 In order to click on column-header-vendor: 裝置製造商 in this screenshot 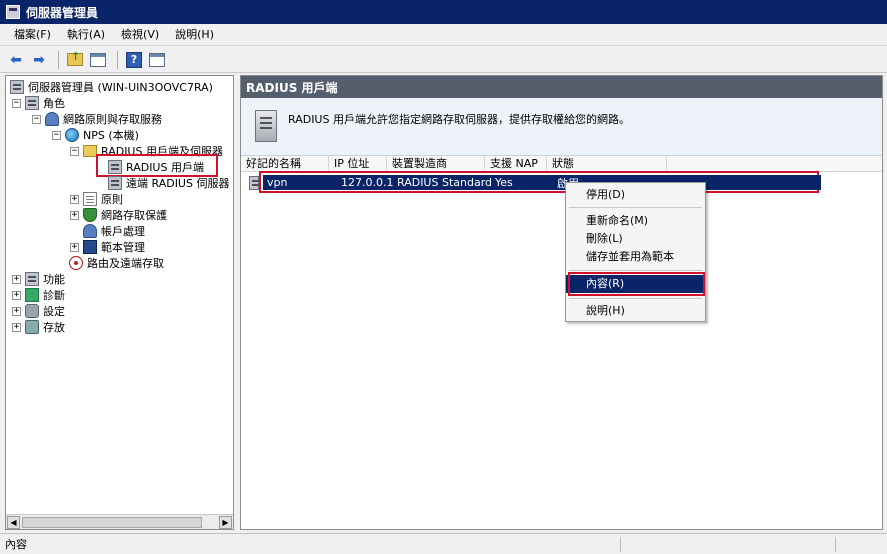, I will do `click(436, 164)`.